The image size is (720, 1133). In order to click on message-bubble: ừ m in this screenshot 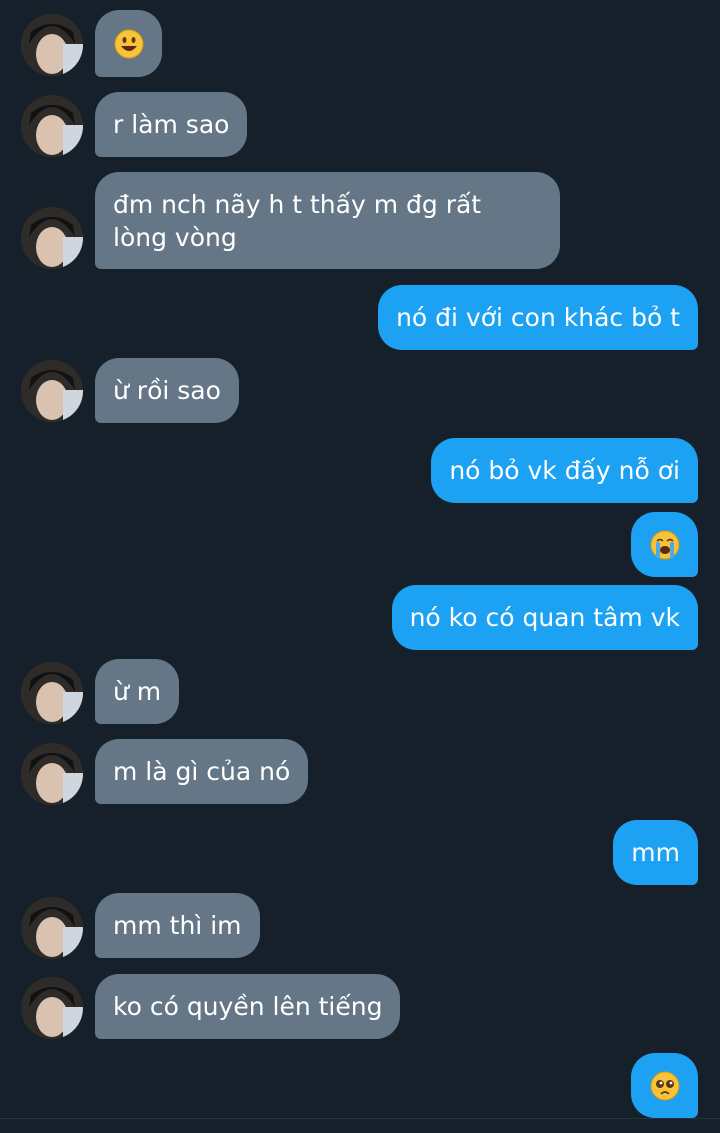, I will do `click(137, 691)`.